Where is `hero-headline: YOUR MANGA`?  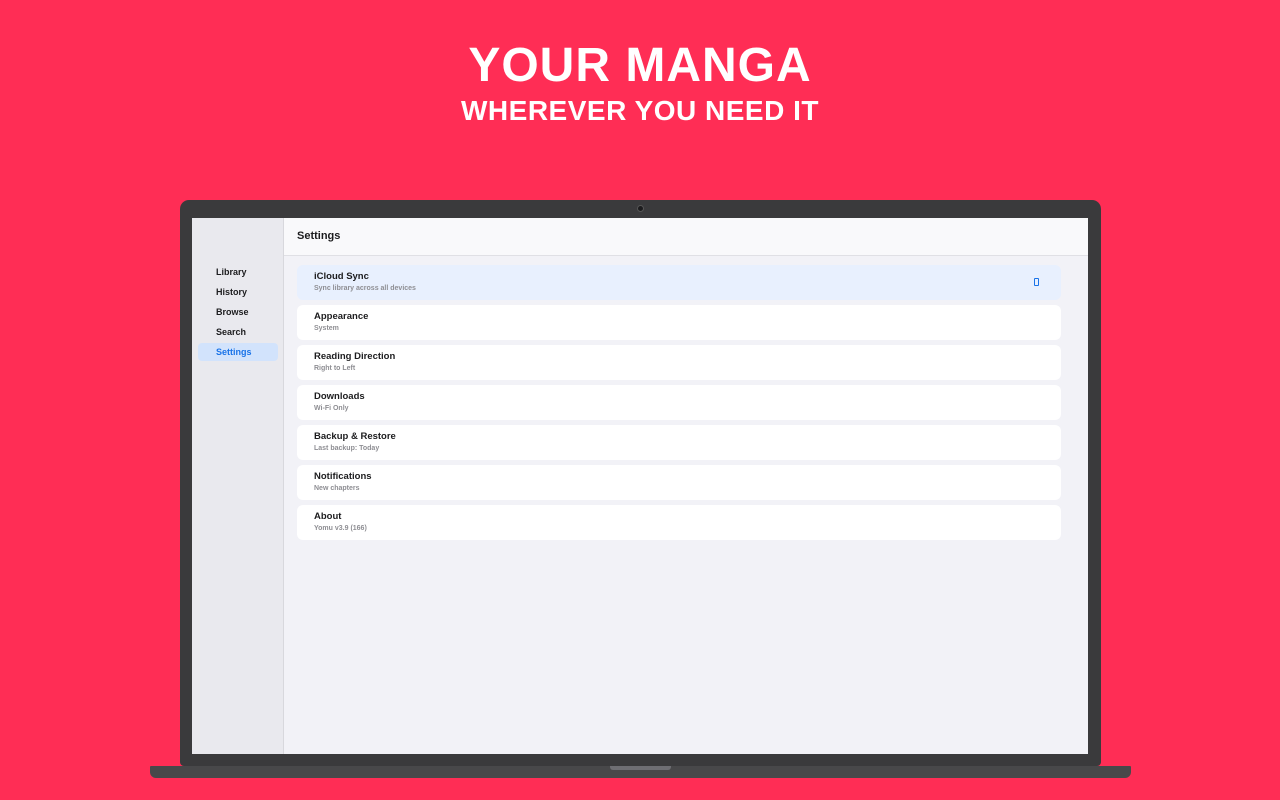
hero-headline: YOUR MANGA is located at coordinates (640, 65).